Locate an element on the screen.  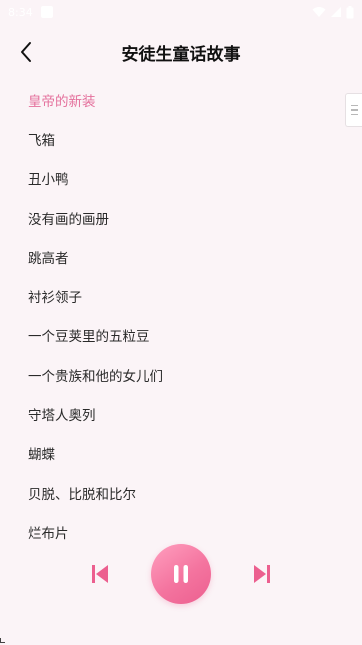
signal-icon is located at coordinates (336, 12).